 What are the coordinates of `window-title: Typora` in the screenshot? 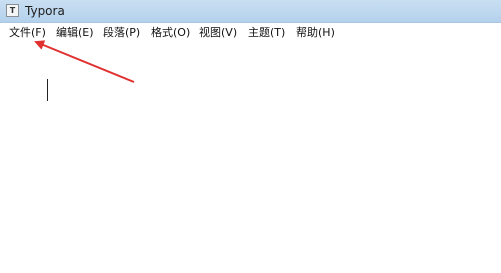 It's located at (45, 11).